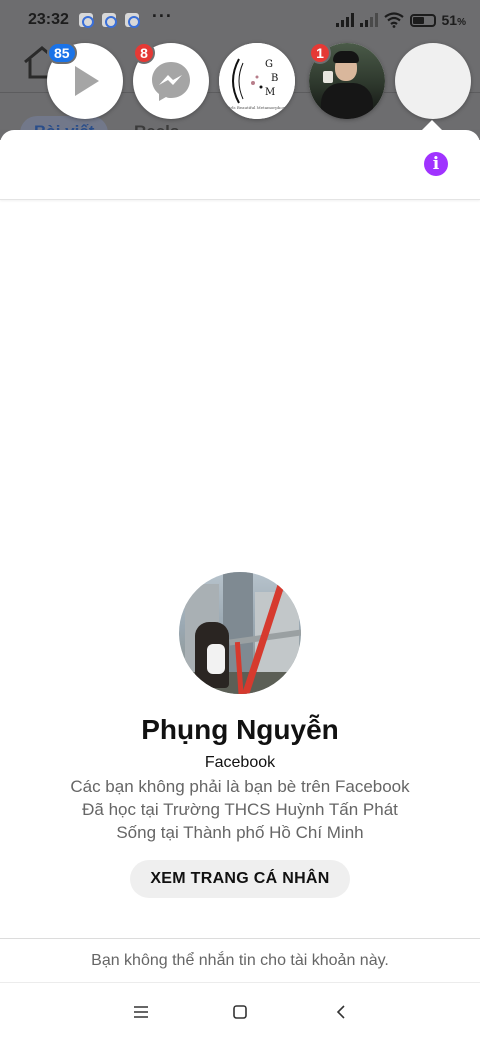 Image resolution: width=480 pixels, height=1040 pixels. Describe the element at coordinates (274, 78) in the screenshot. I see `gbm-letter-b: B` at that location.